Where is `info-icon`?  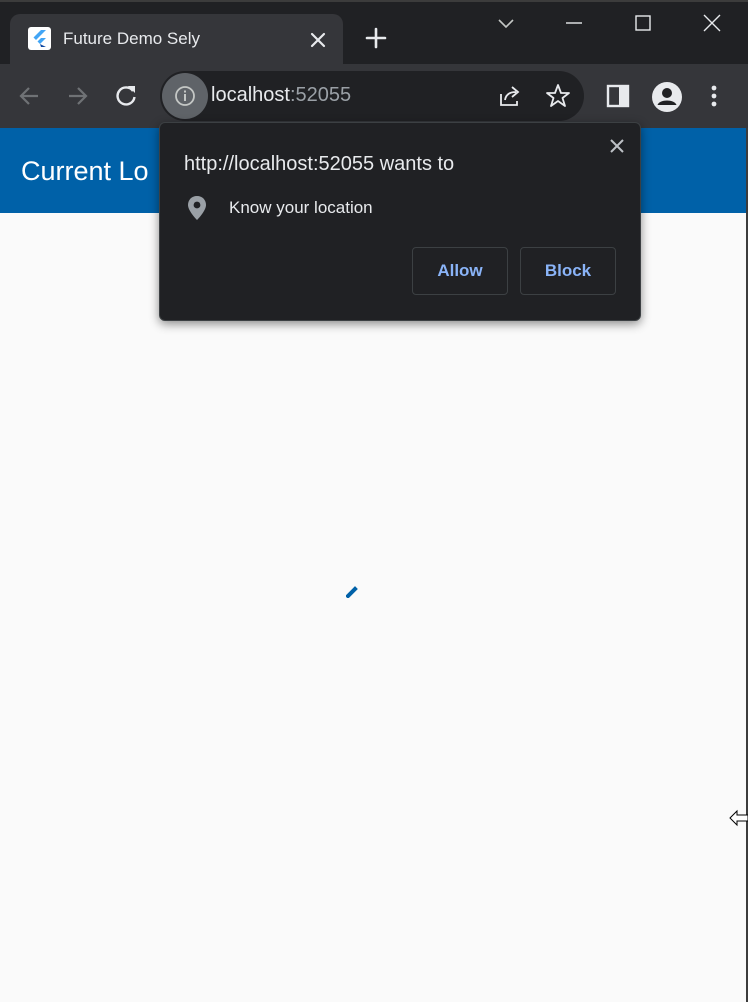
info-icon is located at coordinates (185, 96).